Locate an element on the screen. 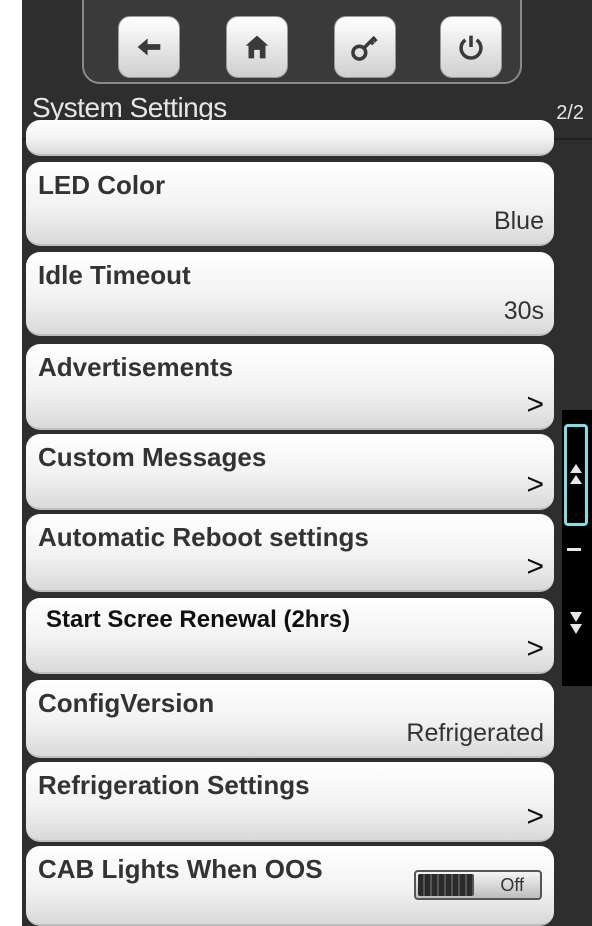  toggle-state-label: Off is located at coordinates (512, 885).